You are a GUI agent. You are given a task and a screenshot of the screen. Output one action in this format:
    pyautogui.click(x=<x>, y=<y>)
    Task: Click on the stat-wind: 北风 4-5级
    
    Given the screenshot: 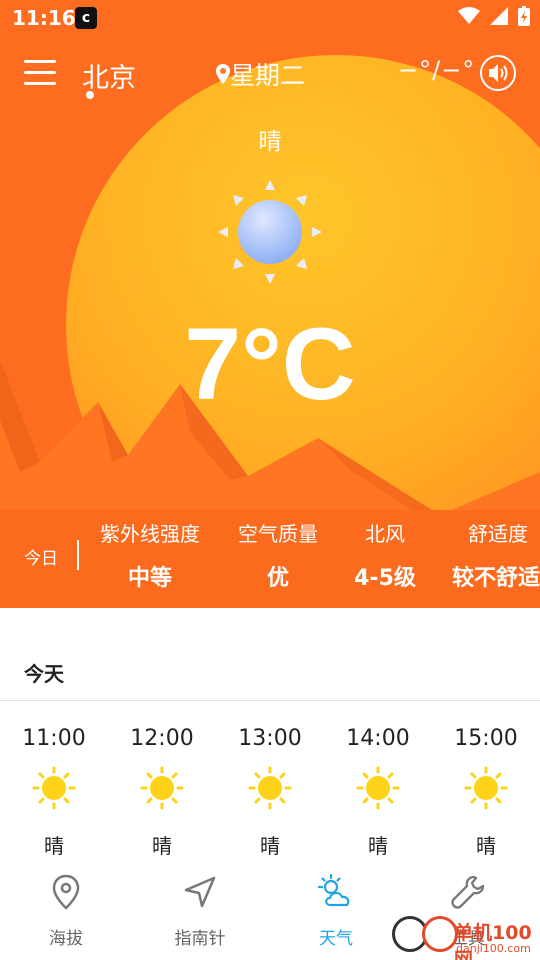 What is the action you would take?
    pyautogui.click(x=385, y=555)
    